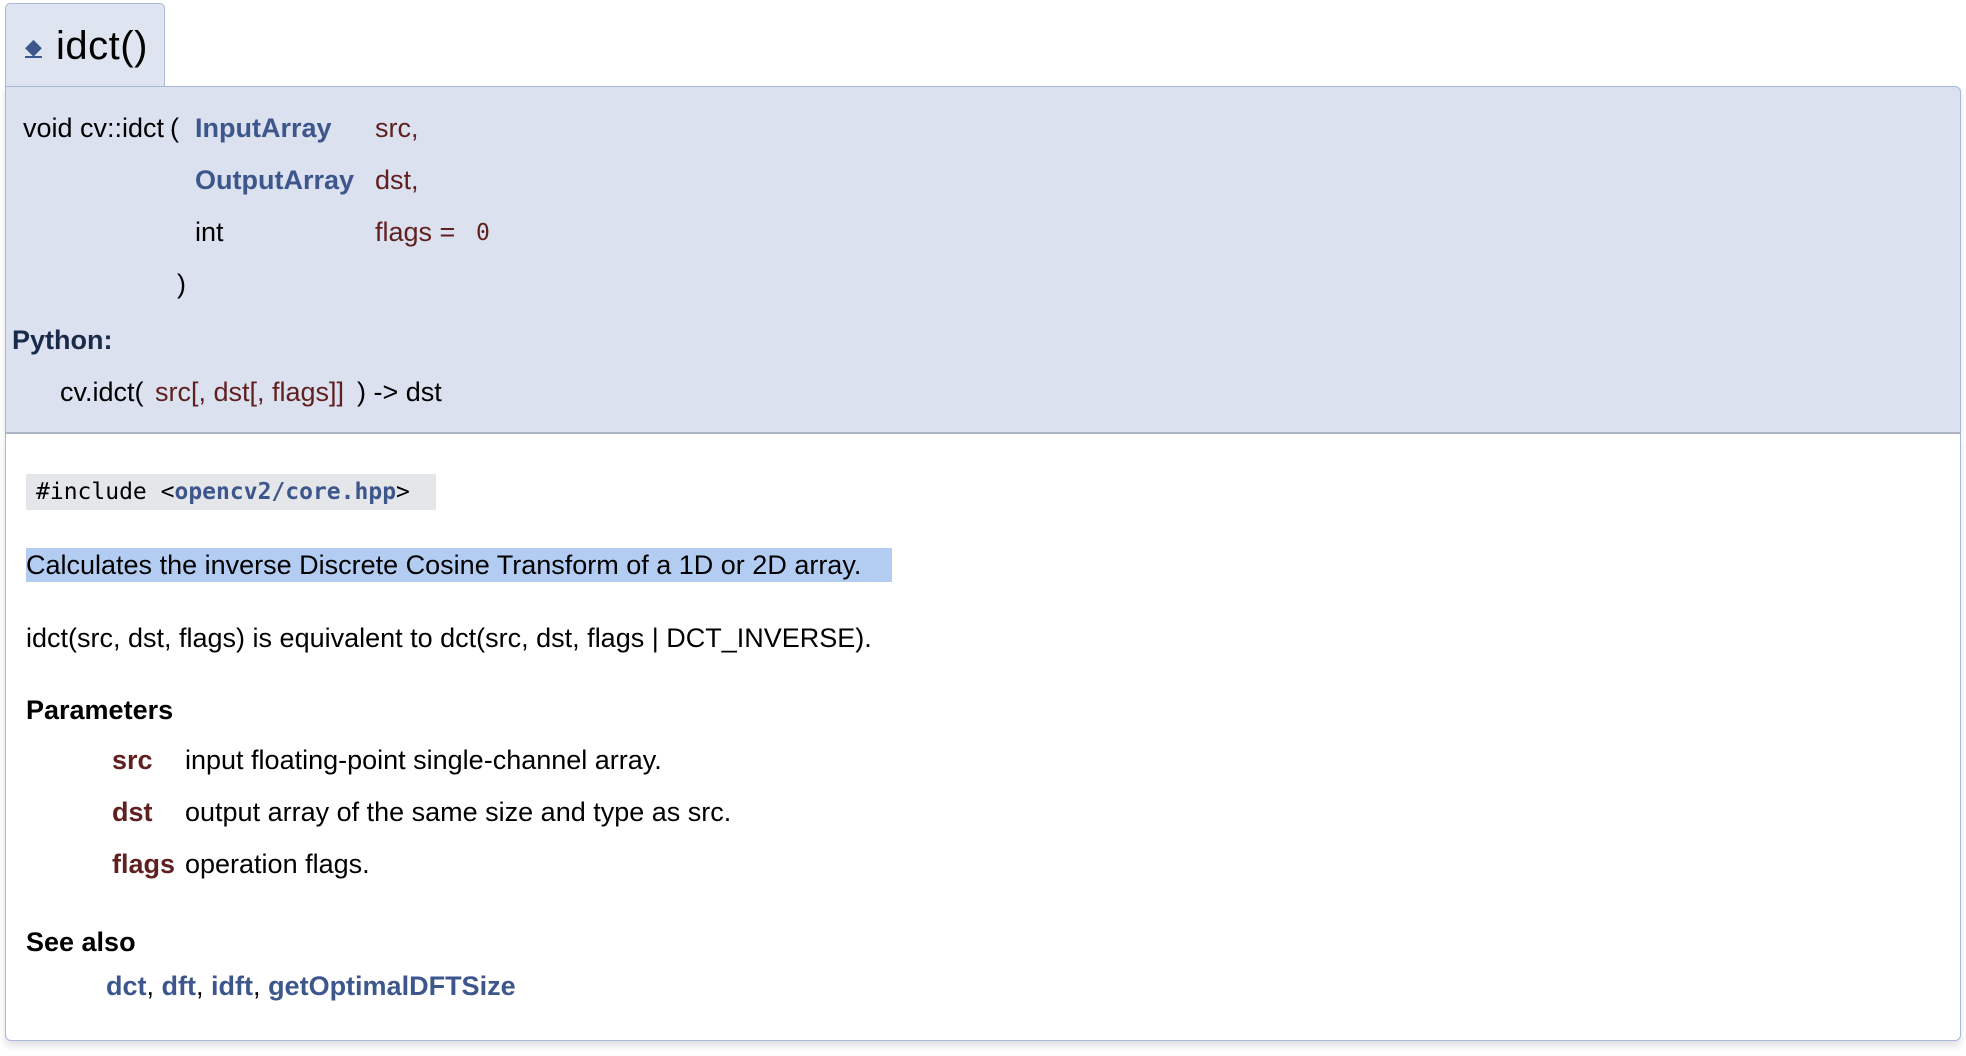 The image size is (1966, 1056). What do you see at coordinates (274, 180) in the screenshot?
I see `param-type-link-outputarray: OutputArray` at bounding box center [274, 180].